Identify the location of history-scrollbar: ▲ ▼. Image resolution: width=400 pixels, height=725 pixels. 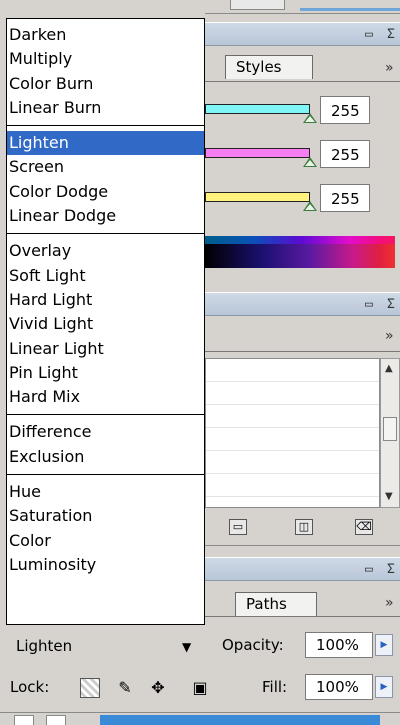
(390, 433).